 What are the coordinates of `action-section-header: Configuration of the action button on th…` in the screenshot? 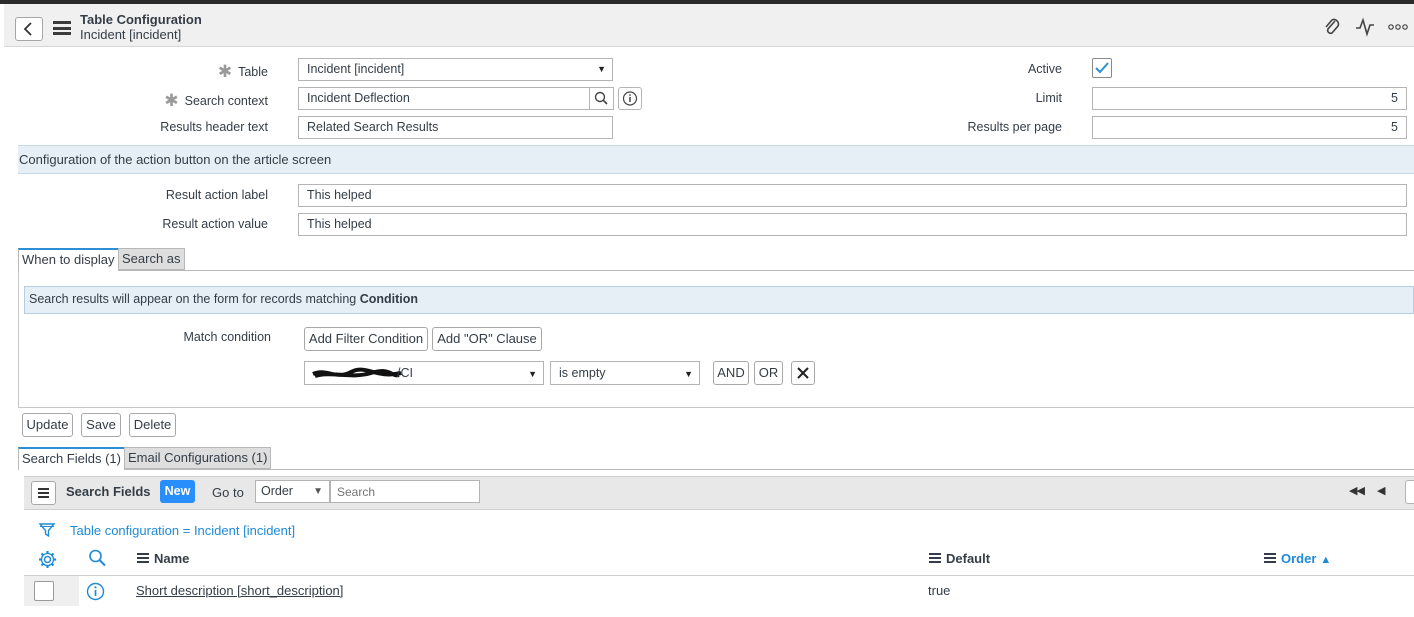 It's located at (716, 159).